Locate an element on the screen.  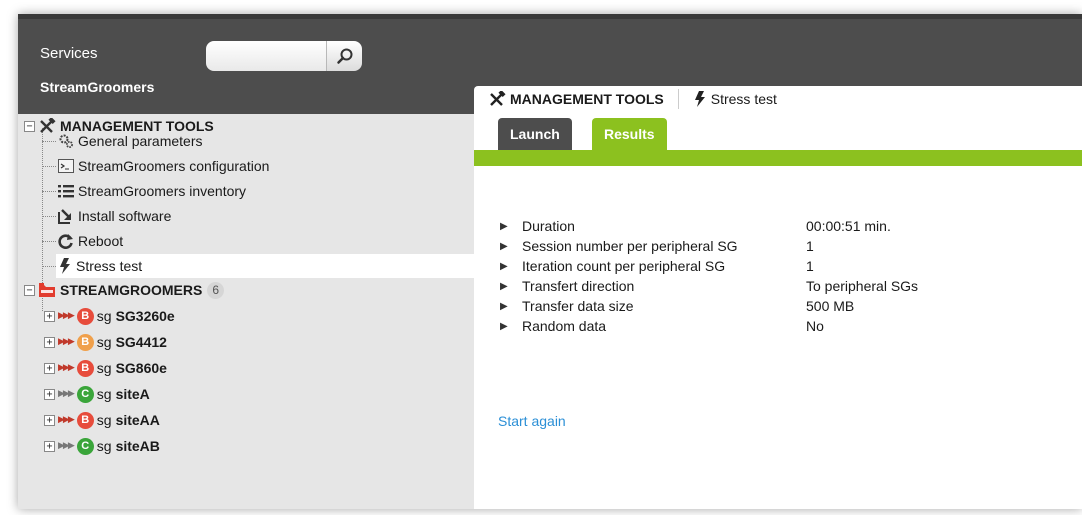
search-icon is located at coordinates (345, 56).